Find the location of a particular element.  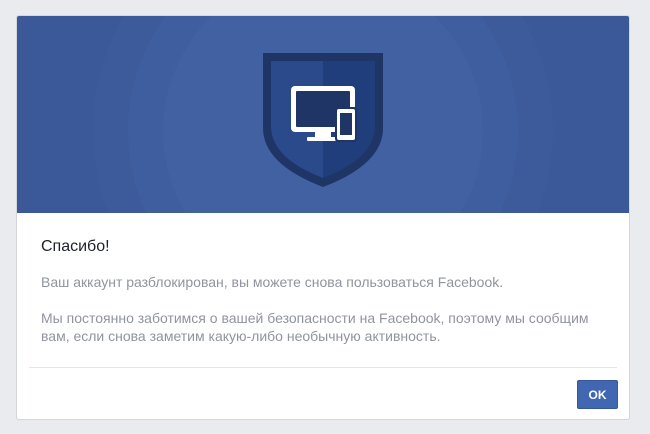

footer-divider is located at coordinates (323, 367).